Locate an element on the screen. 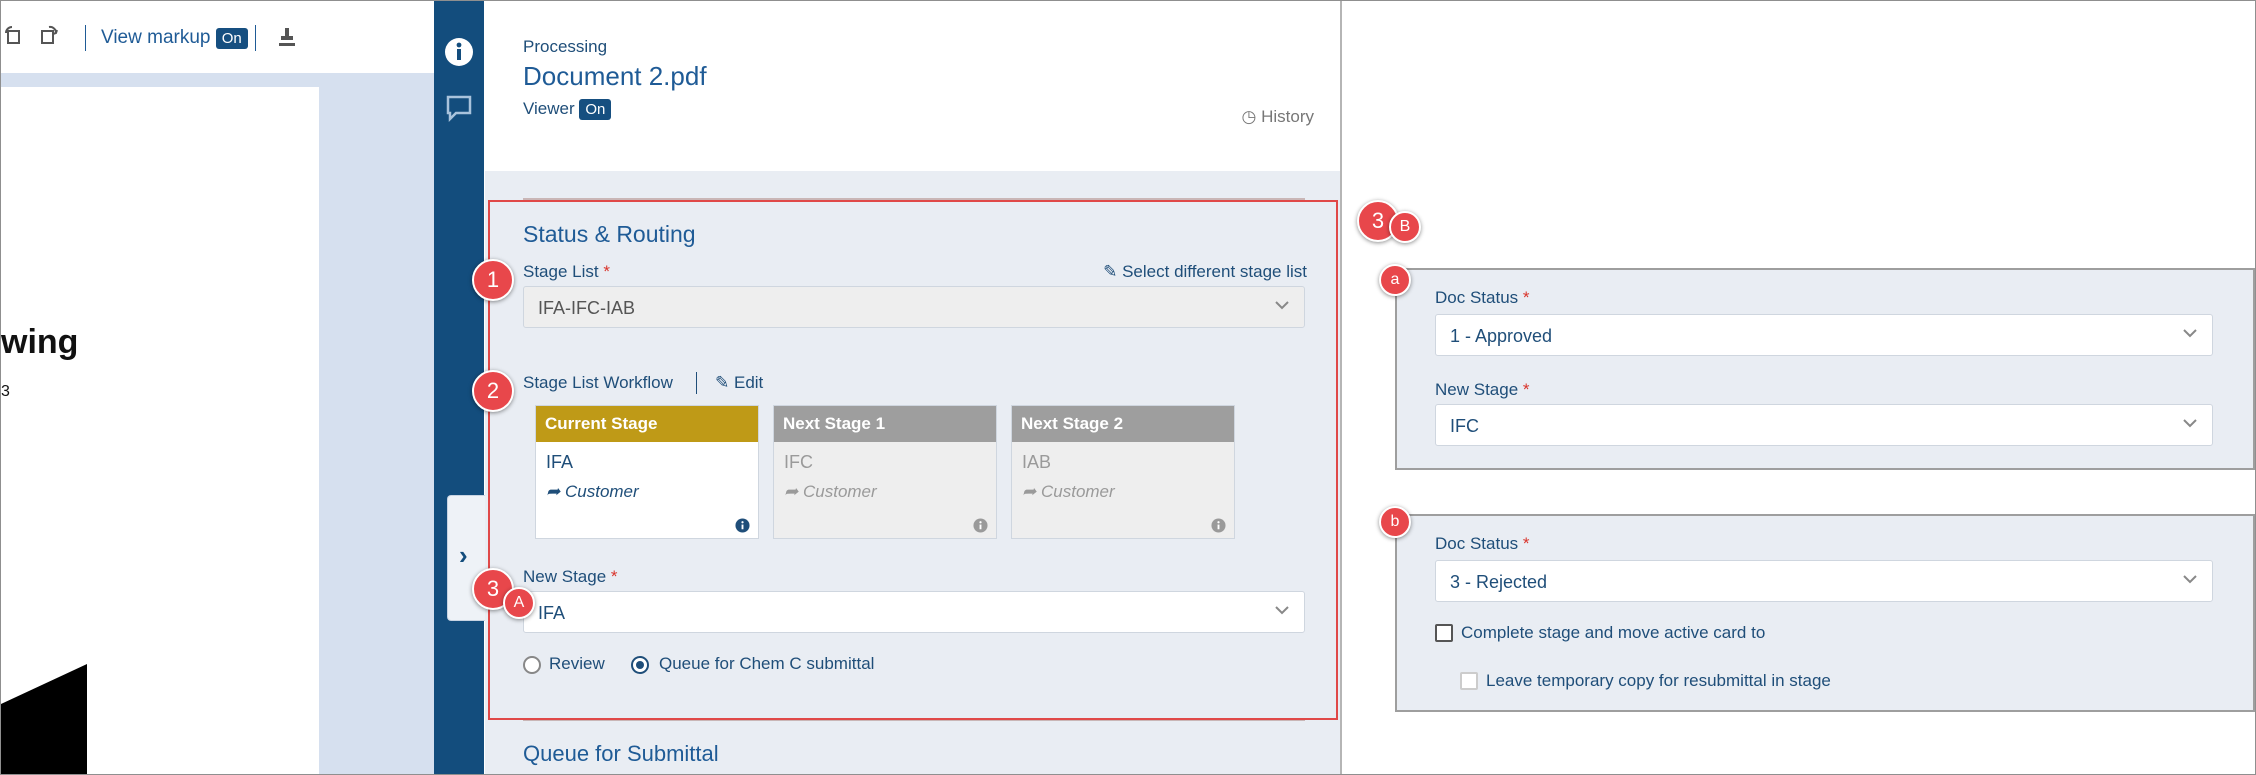 The height and width of the screenshot is (775, 2256). doc-status-value: 1 - Approved is located at coordinates (1501, 336).